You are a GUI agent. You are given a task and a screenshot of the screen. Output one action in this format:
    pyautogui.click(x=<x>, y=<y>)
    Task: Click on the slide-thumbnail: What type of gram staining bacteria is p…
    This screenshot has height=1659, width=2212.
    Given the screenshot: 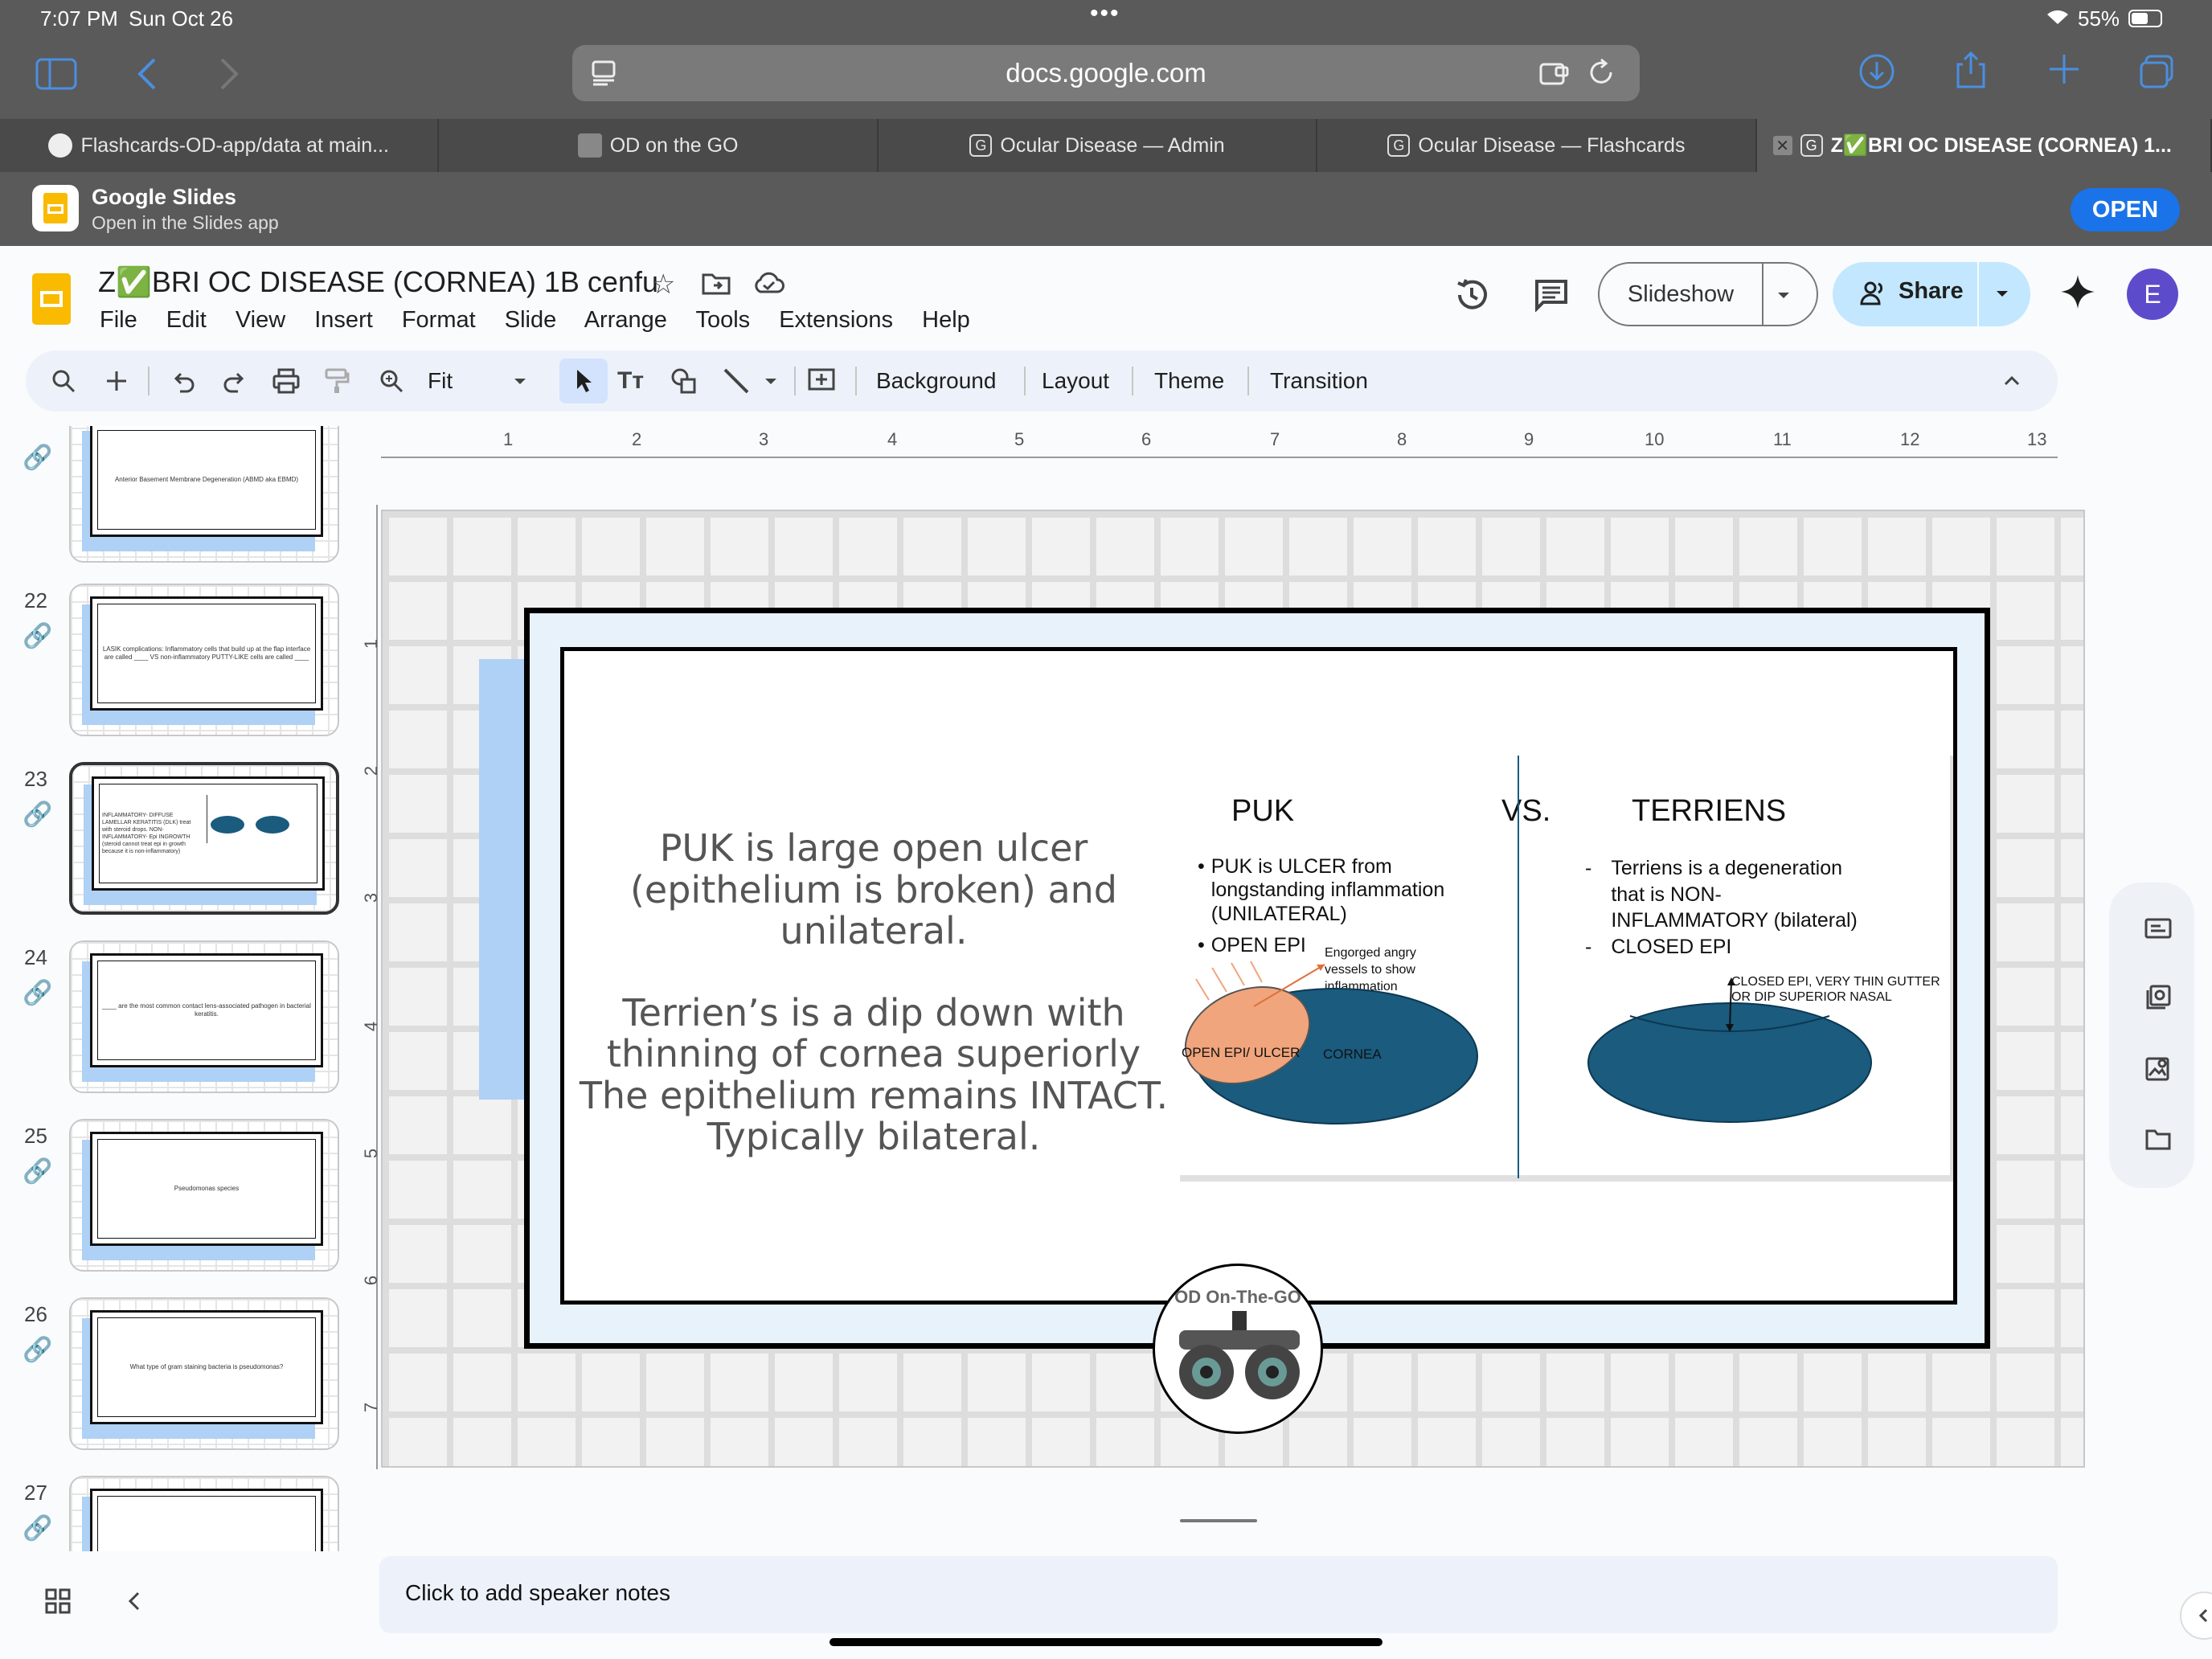 What is the action you would take?
    pyautogui.click(x=204, y=1373)
    